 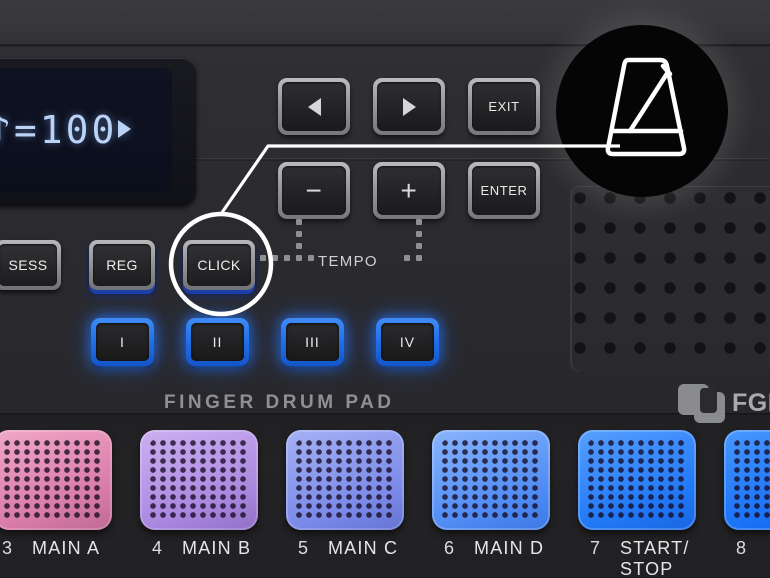 I want to click on click-button-label: CLICK, so click(x=219, y=265).